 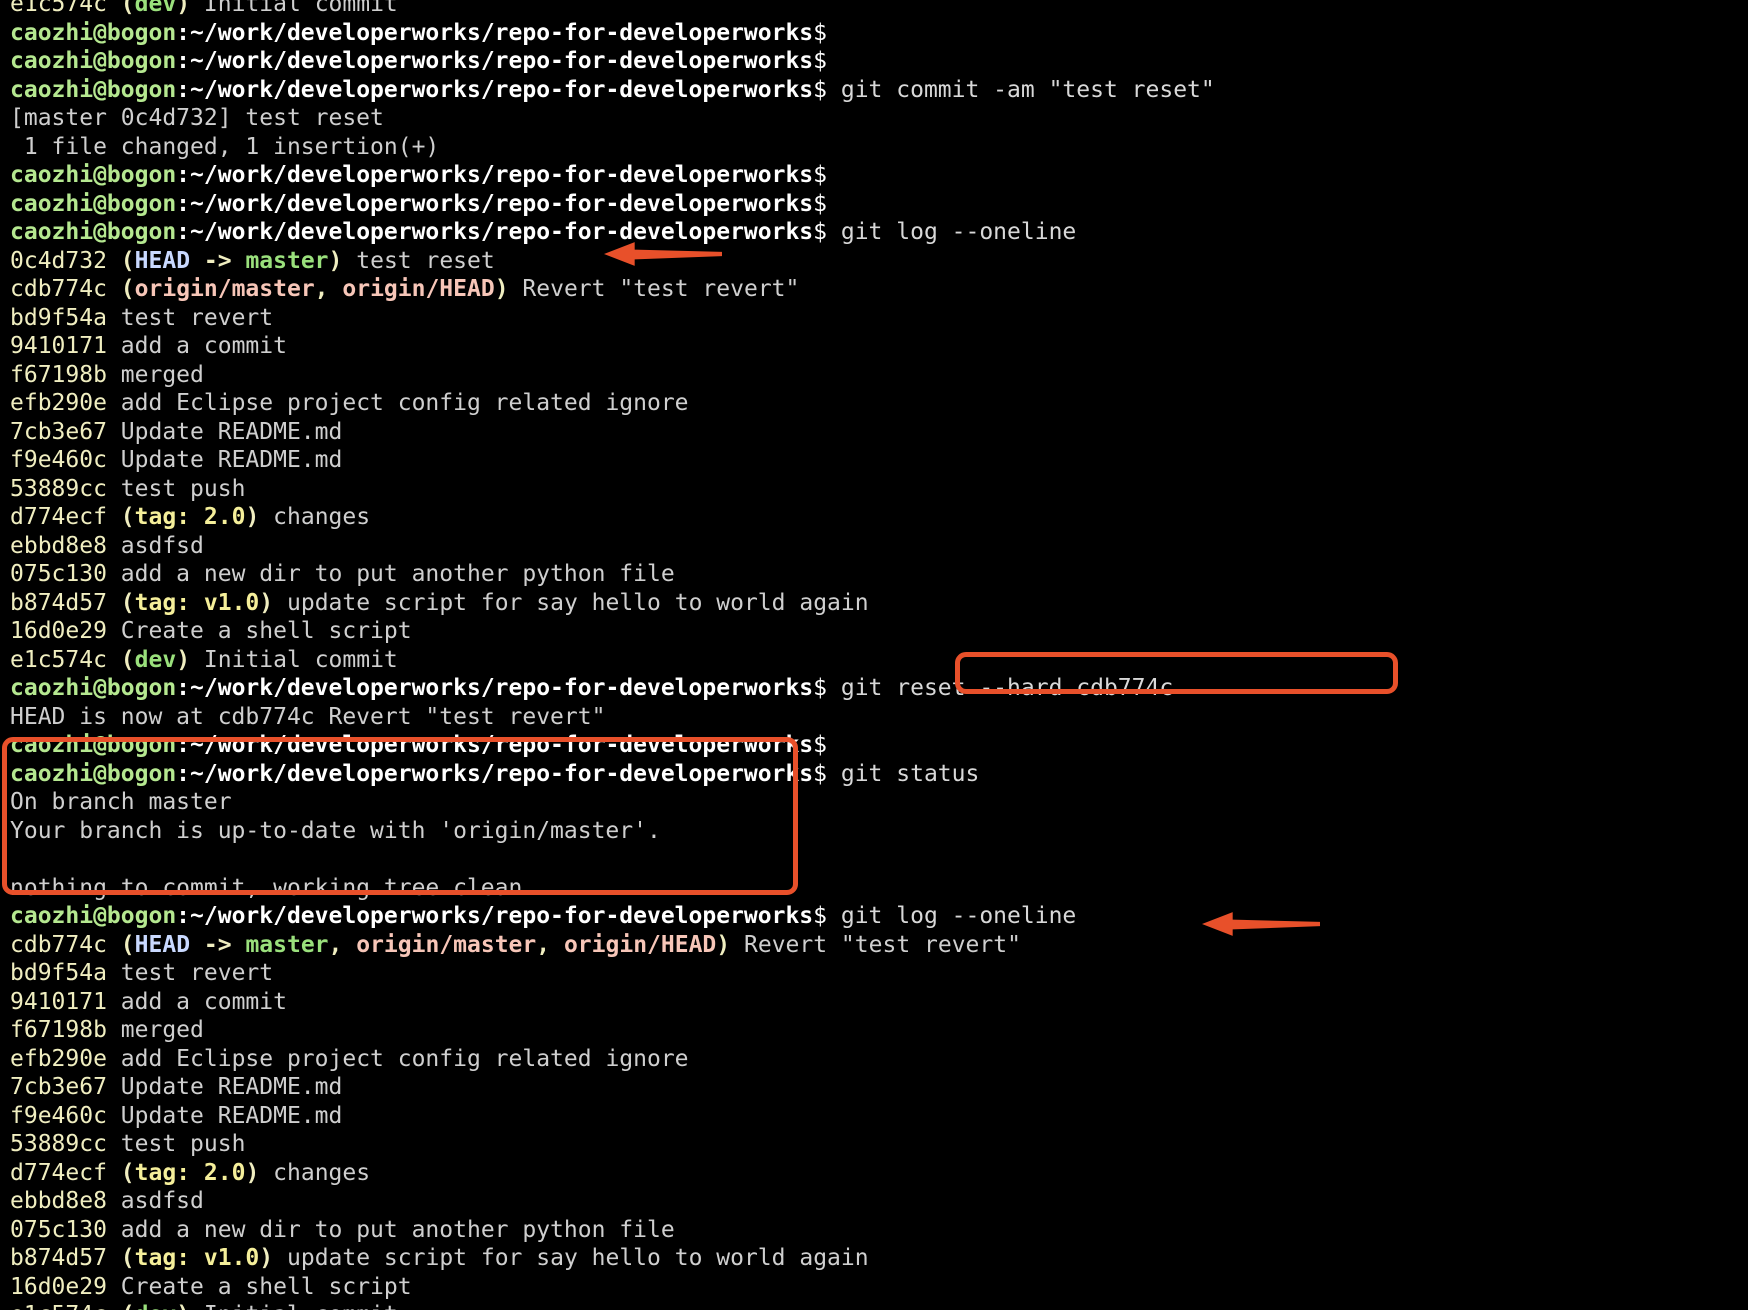 I want to click on commit-hash: 9410171, so click(x=58, y=1001).